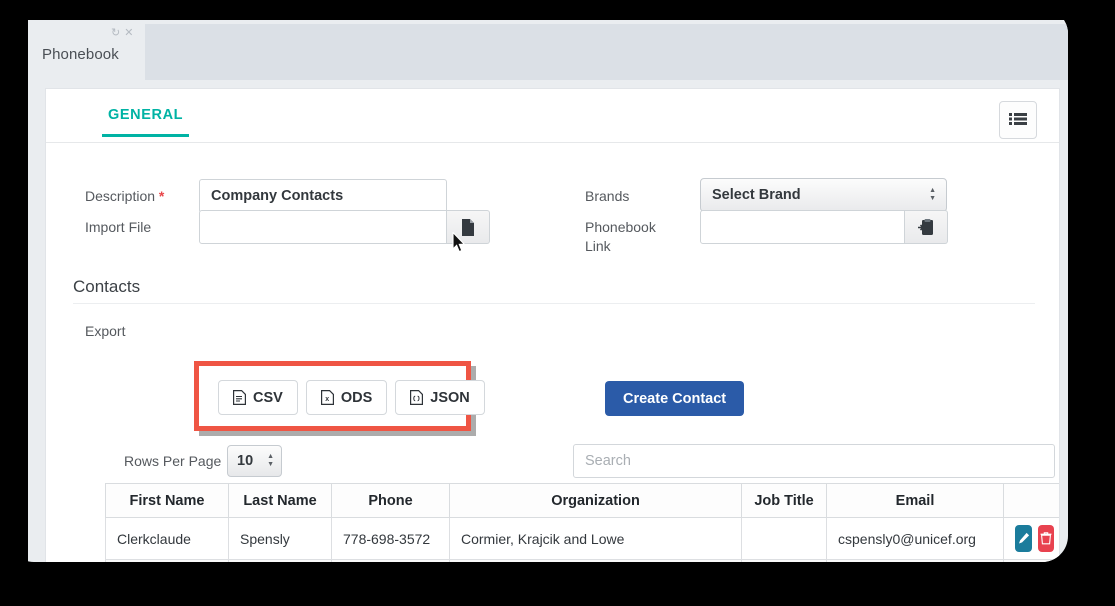 This screenshot has width=1115, height=606. What do you see at coordinates (280, 538) in the screenshot?
I see `cell-last-name: Spensly` at bounding box center [280, 538].